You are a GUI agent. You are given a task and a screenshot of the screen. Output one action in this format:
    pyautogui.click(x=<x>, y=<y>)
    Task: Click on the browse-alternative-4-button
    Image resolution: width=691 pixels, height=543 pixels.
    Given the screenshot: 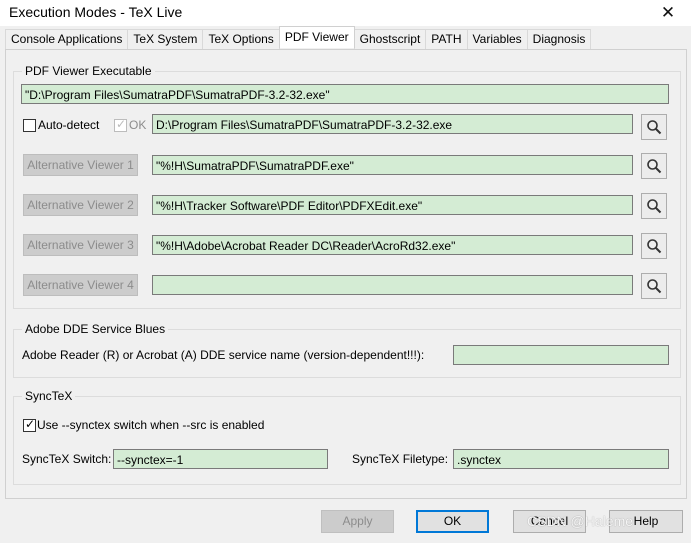 What is the action you would take?
    pyautogui.click(x=654, y=286)
    